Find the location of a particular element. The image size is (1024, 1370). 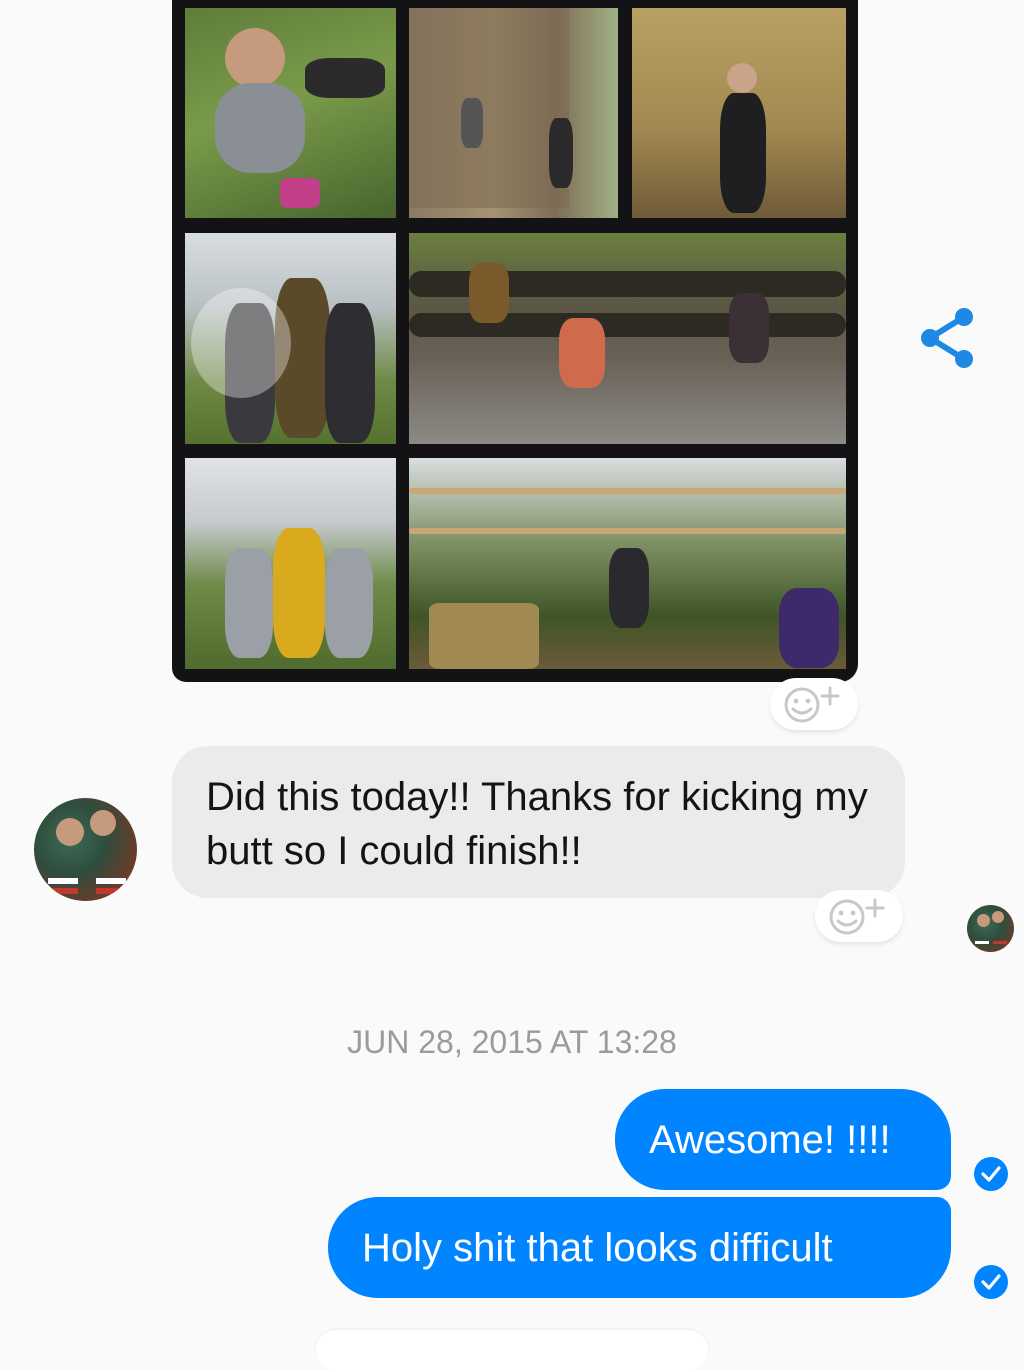

message-timestamp: JUN 28, 2015 AT 13:28 is located at coordinates (512, 1042).